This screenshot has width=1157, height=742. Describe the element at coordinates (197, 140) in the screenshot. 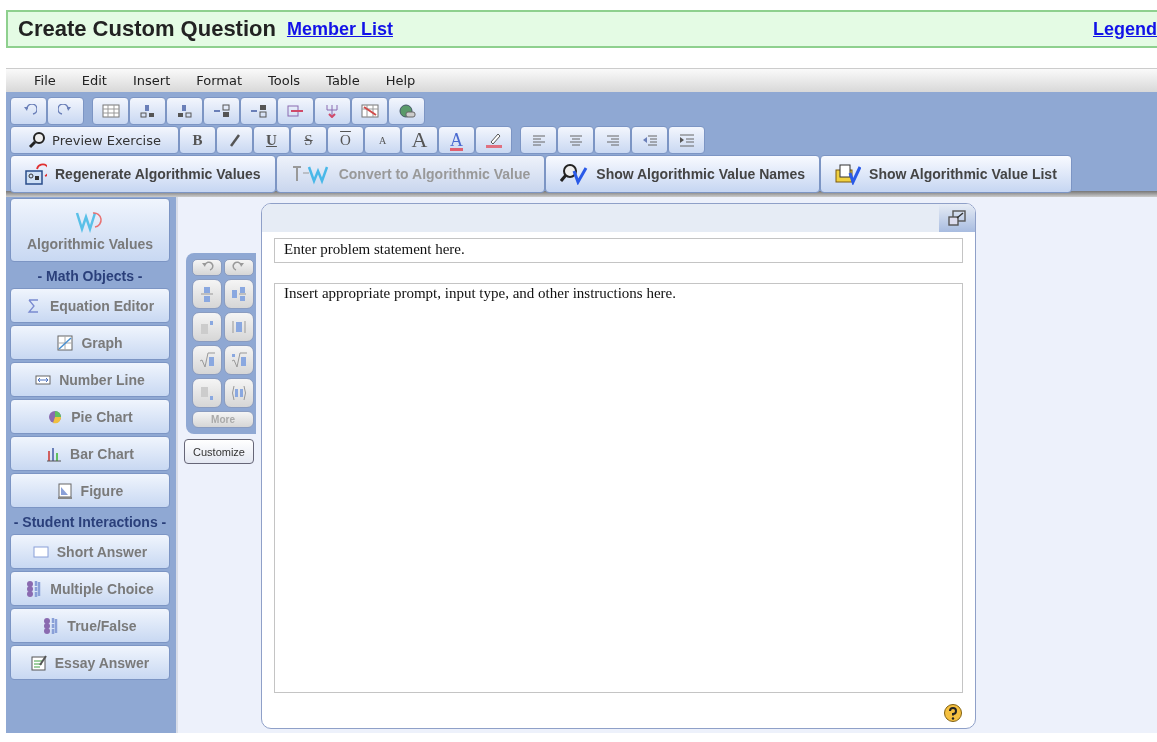

I see `bold-button: B` at that location.